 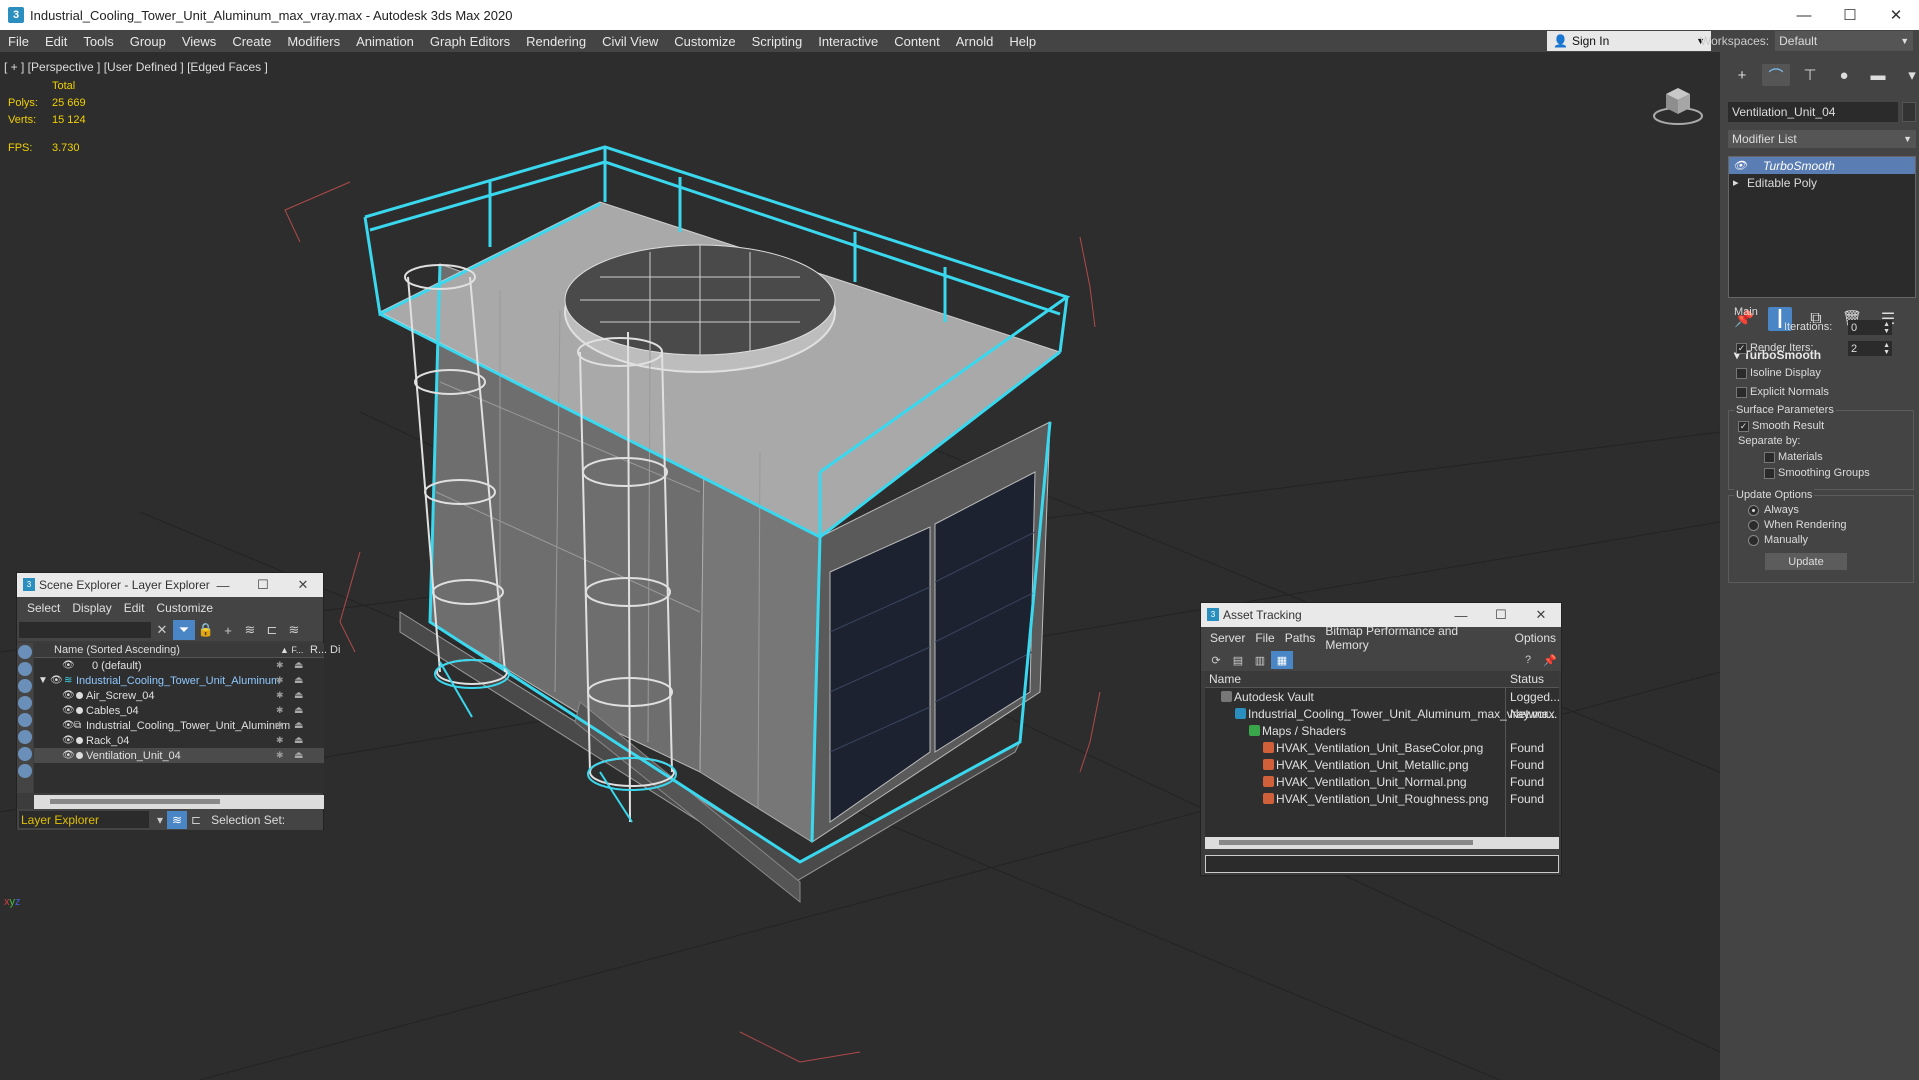 What do you see at coordinates (177, 819) in the screenshot?
I see `layers-icon: ≋` at bounding box center [177, 819].